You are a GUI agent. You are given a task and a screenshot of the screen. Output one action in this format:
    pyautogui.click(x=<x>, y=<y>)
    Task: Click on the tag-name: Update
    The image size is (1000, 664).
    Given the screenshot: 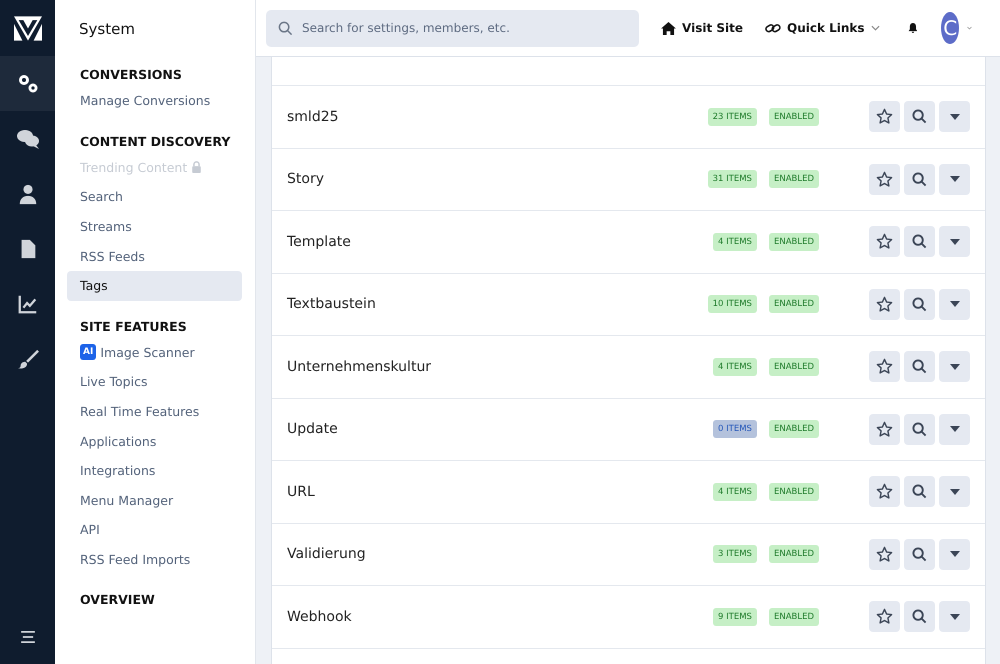 What is the action you would take?
    pyautogui.click(x=313, y=429)
    